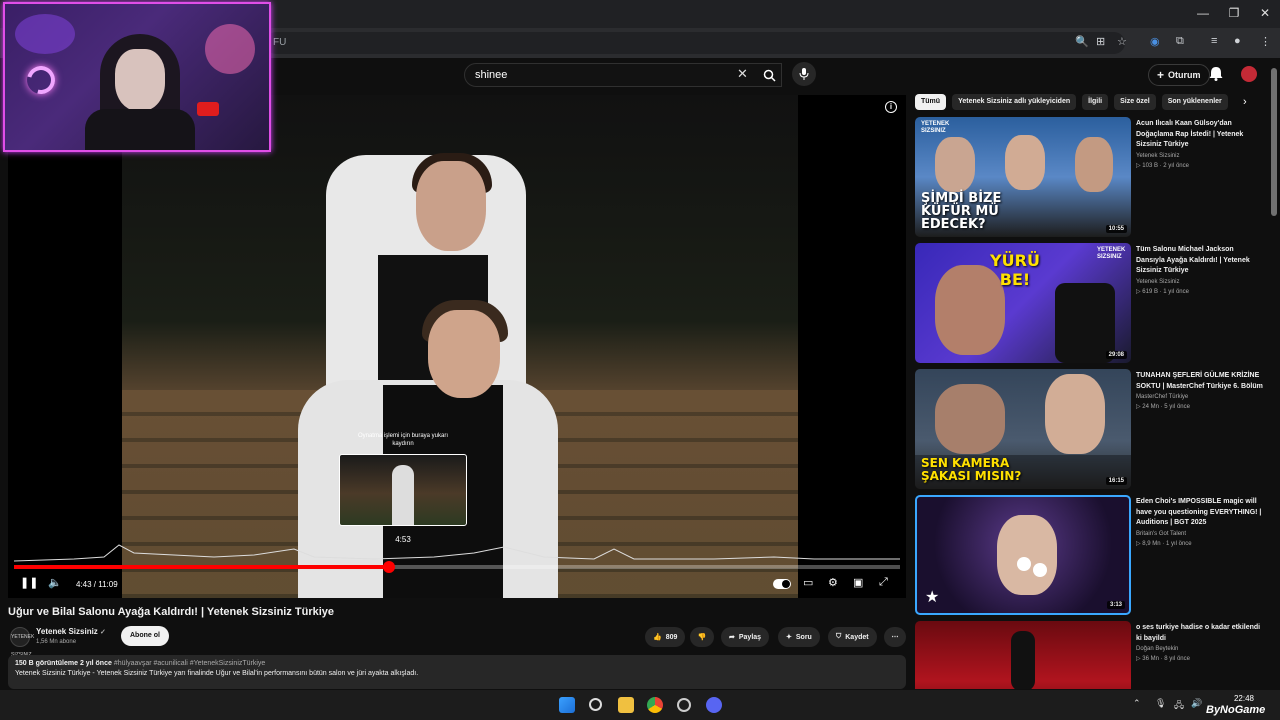 The image size is (1280, 720). What do you see at coordinates (742, 74) in the screenshot?
I see `clear-search-icon: ✕` at bounding box center [742, 74].